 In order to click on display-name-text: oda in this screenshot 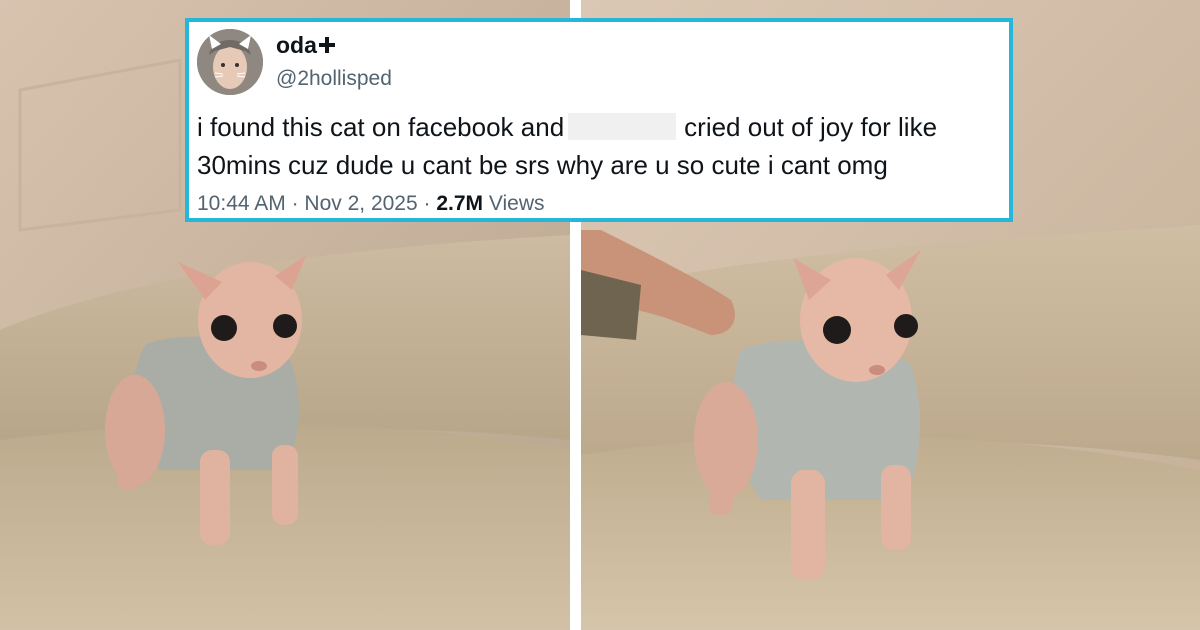, I will do `click(296, 45)`.